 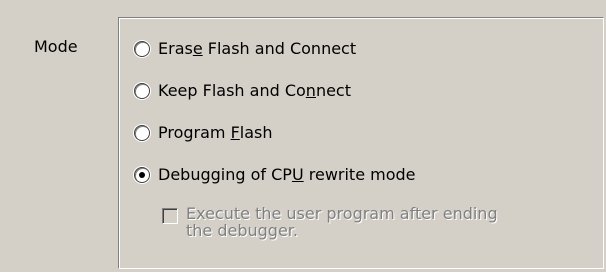 What do you see at coordinates (254, 90) in the screenshot?
I see `radio-label: Keep Flash and Connect` at bounding box center [254, 90].